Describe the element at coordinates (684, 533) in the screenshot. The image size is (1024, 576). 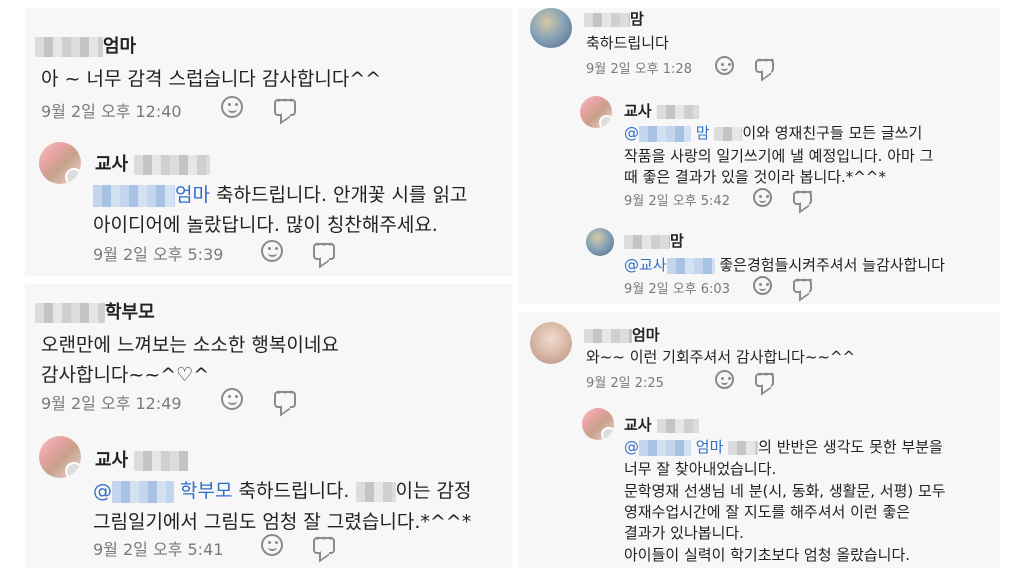
I see `comment-text: 결과가 있나봅니다.` at that location.